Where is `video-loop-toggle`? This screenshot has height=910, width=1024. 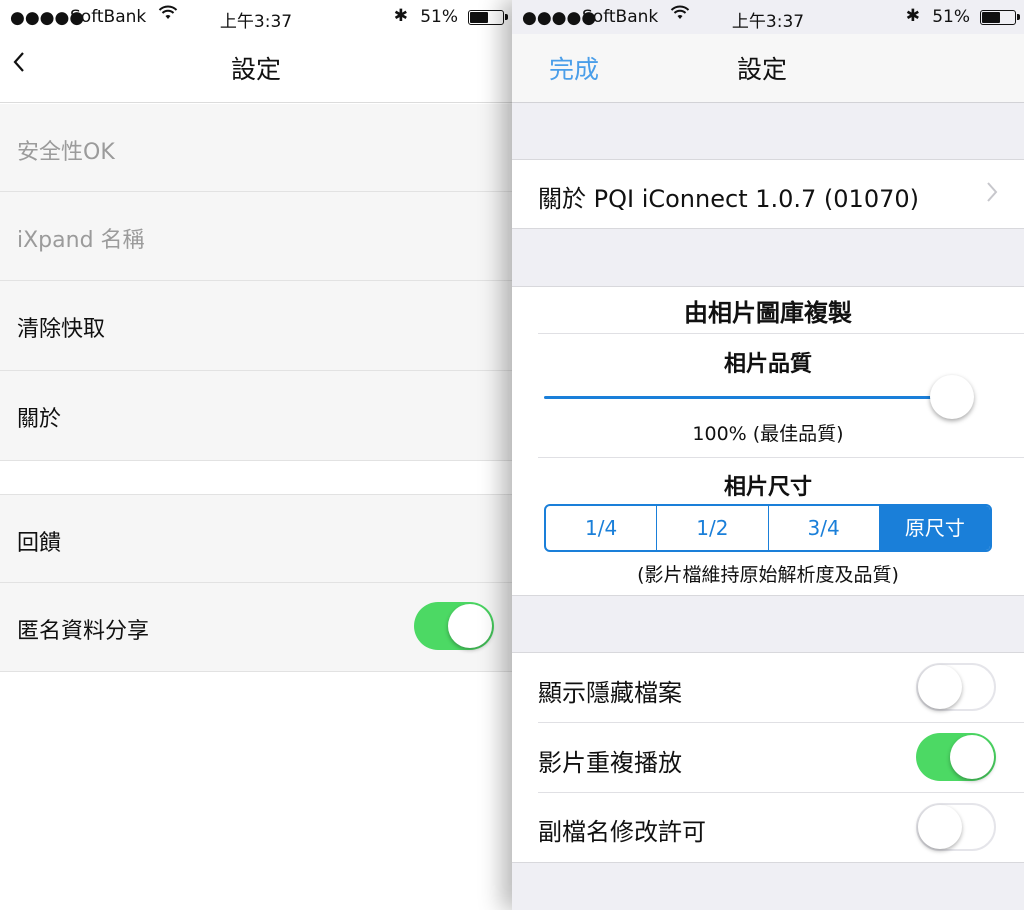 video-loop-toggle is located at coordinates (956, 757).